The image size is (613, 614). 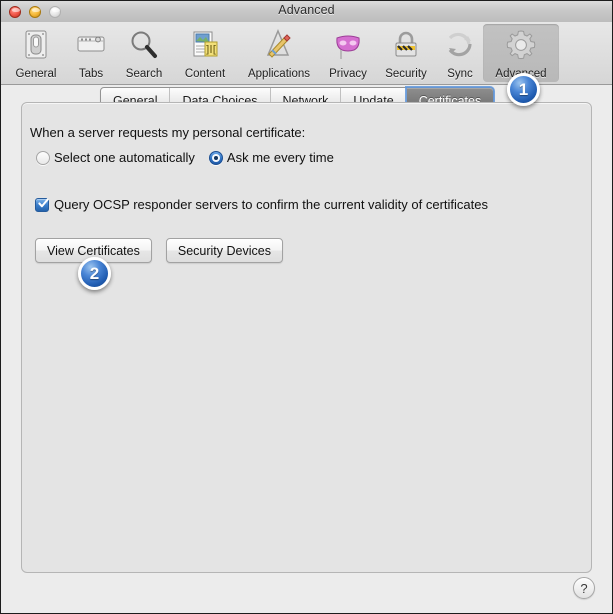 What do you see at coordinates (348, 74) in the screenshot?
I see `toolbar-label-privacy: Privacy` at bounding box center [348, 74].